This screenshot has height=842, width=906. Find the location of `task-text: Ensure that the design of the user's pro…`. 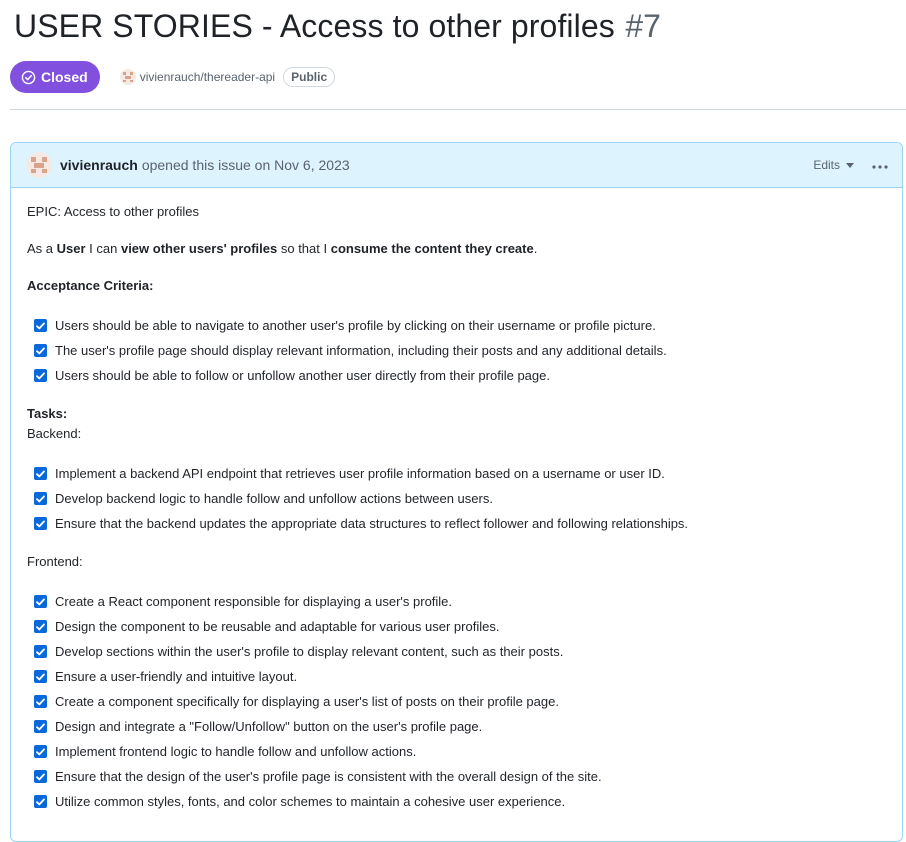

task-text: Ensure that the design of the user's pro… is located at coordinates (328, 776).